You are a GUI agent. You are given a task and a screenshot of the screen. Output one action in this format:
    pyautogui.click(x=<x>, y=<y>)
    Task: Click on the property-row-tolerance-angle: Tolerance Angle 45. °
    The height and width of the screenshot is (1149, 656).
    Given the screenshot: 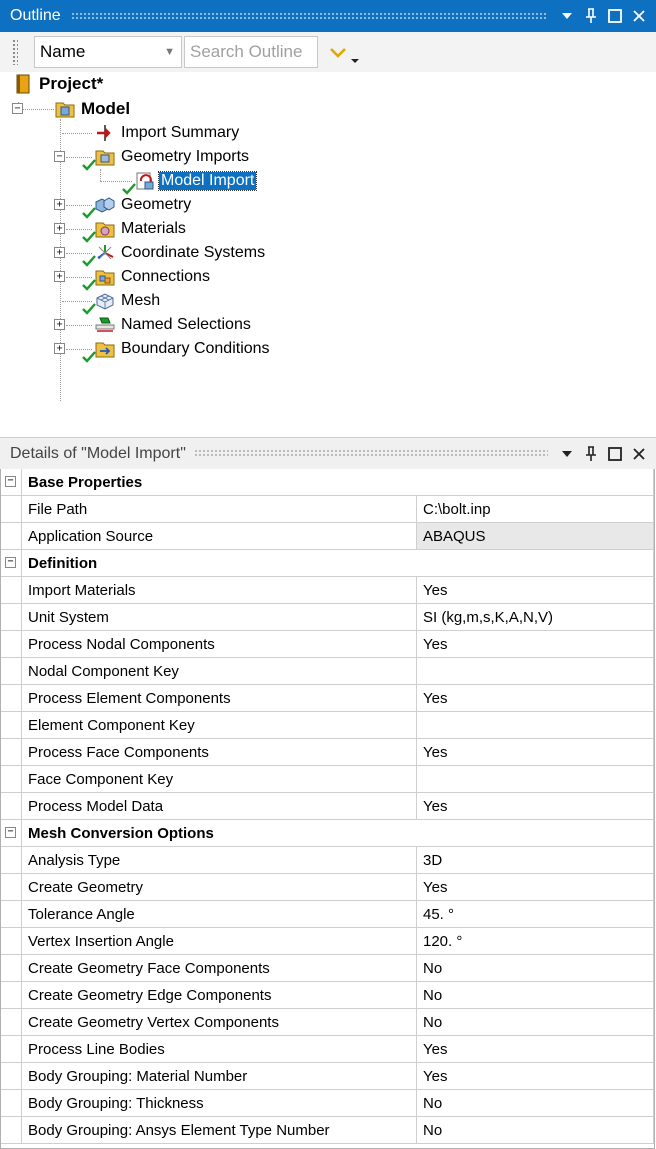 What is the action you would take?
    pyautogui.click(x=327, y=914)
    